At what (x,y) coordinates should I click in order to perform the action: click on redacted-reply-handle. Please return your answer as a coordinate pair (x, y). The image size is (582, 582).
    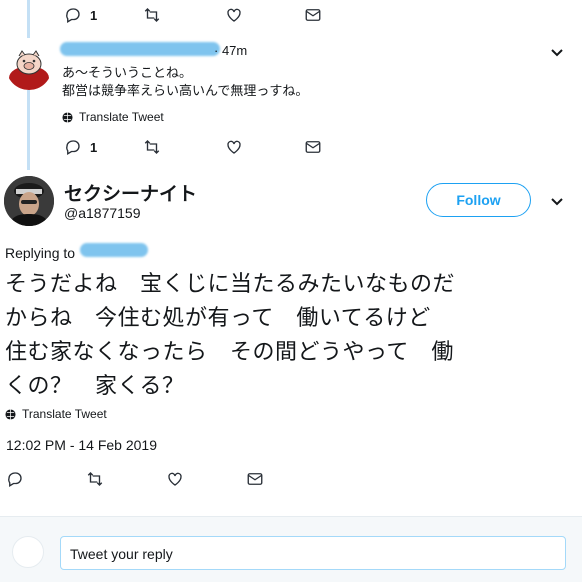
    Looking at the image, I should click on (114, 250).